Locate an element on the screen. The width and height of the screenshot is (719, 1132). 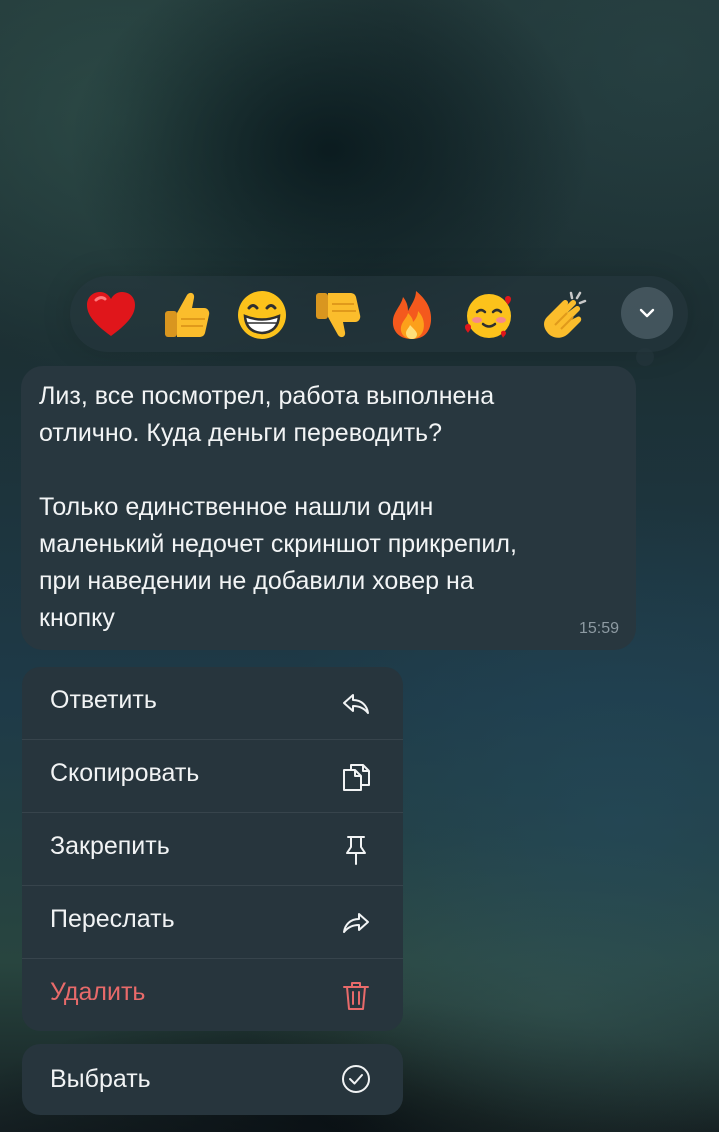
menu-item-copy: Скопировать is located at coordinates (212, 776).